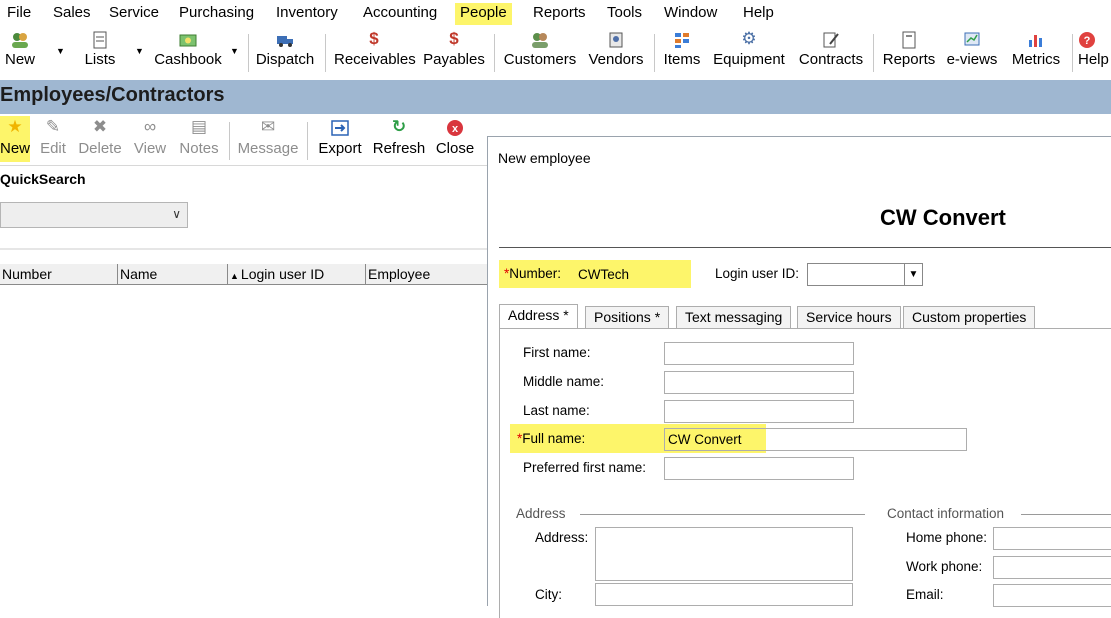 This screenshot has width=1111, height=618. I want to click on list-edit-button: ✎ Edit, so click(53, 139).